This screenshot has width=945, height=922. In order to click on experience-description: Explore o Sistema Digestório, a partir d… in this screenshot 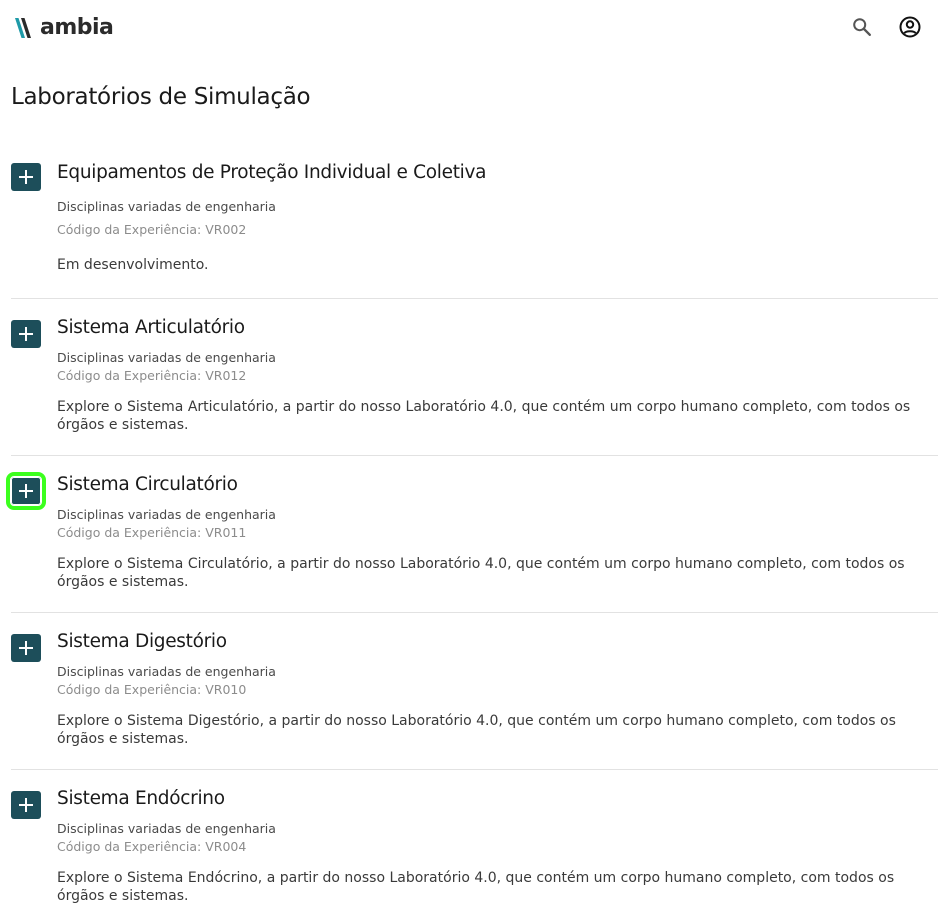, I will do `click(476, 730)`.